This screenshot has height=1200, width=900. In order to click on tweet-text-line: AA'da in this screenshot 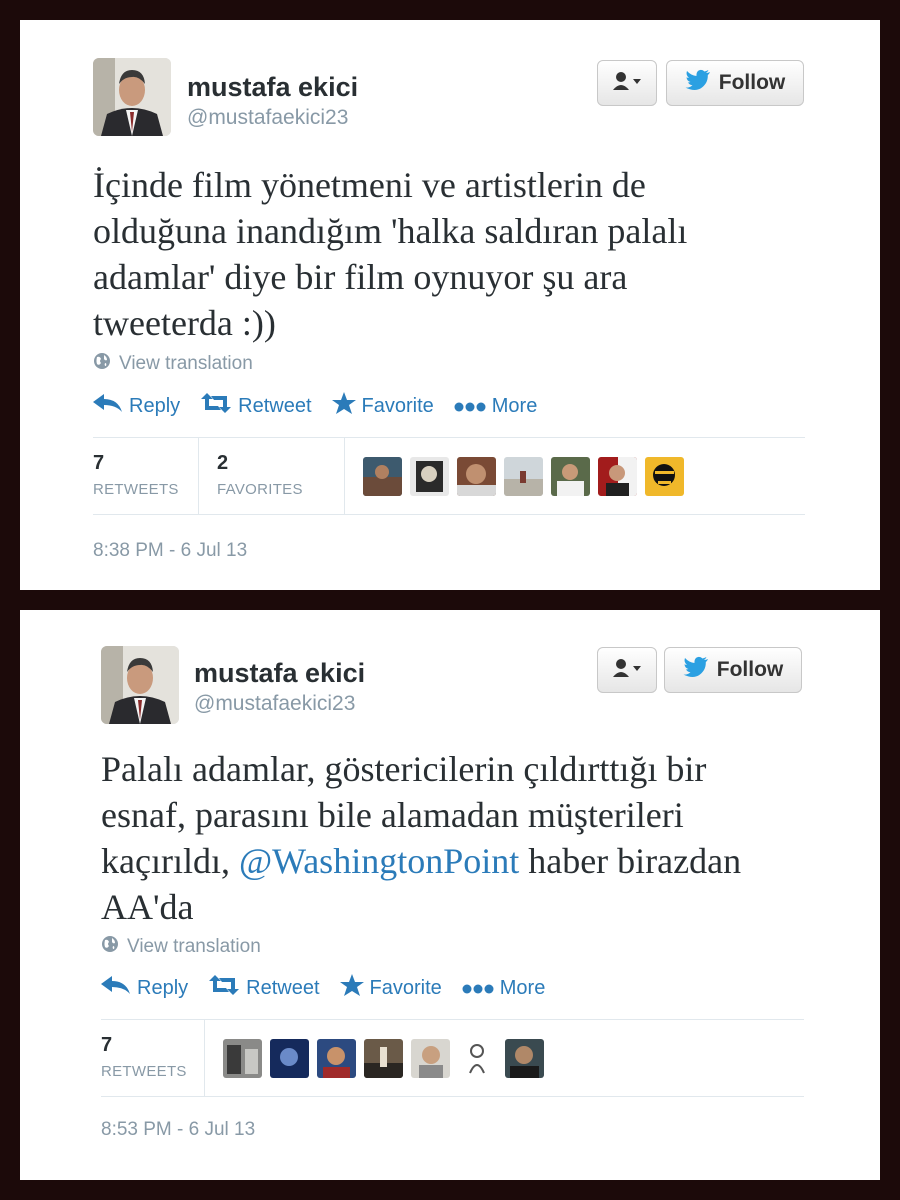, I will do `click(147, 907)`.